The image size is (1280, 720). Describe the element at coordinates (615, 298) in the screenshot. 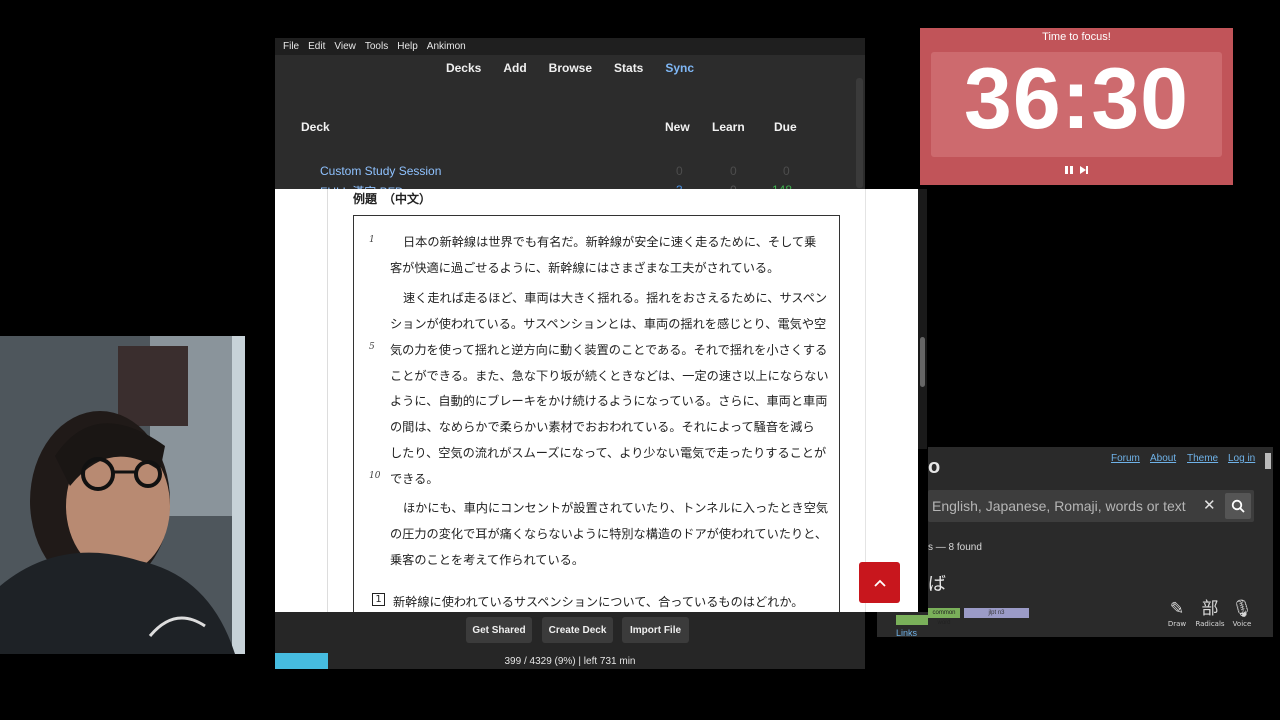

I see `passage-line: 速く走れば走るほど、車両は大きく揺れる。揺れをおさえるために、サスペン` at that location.